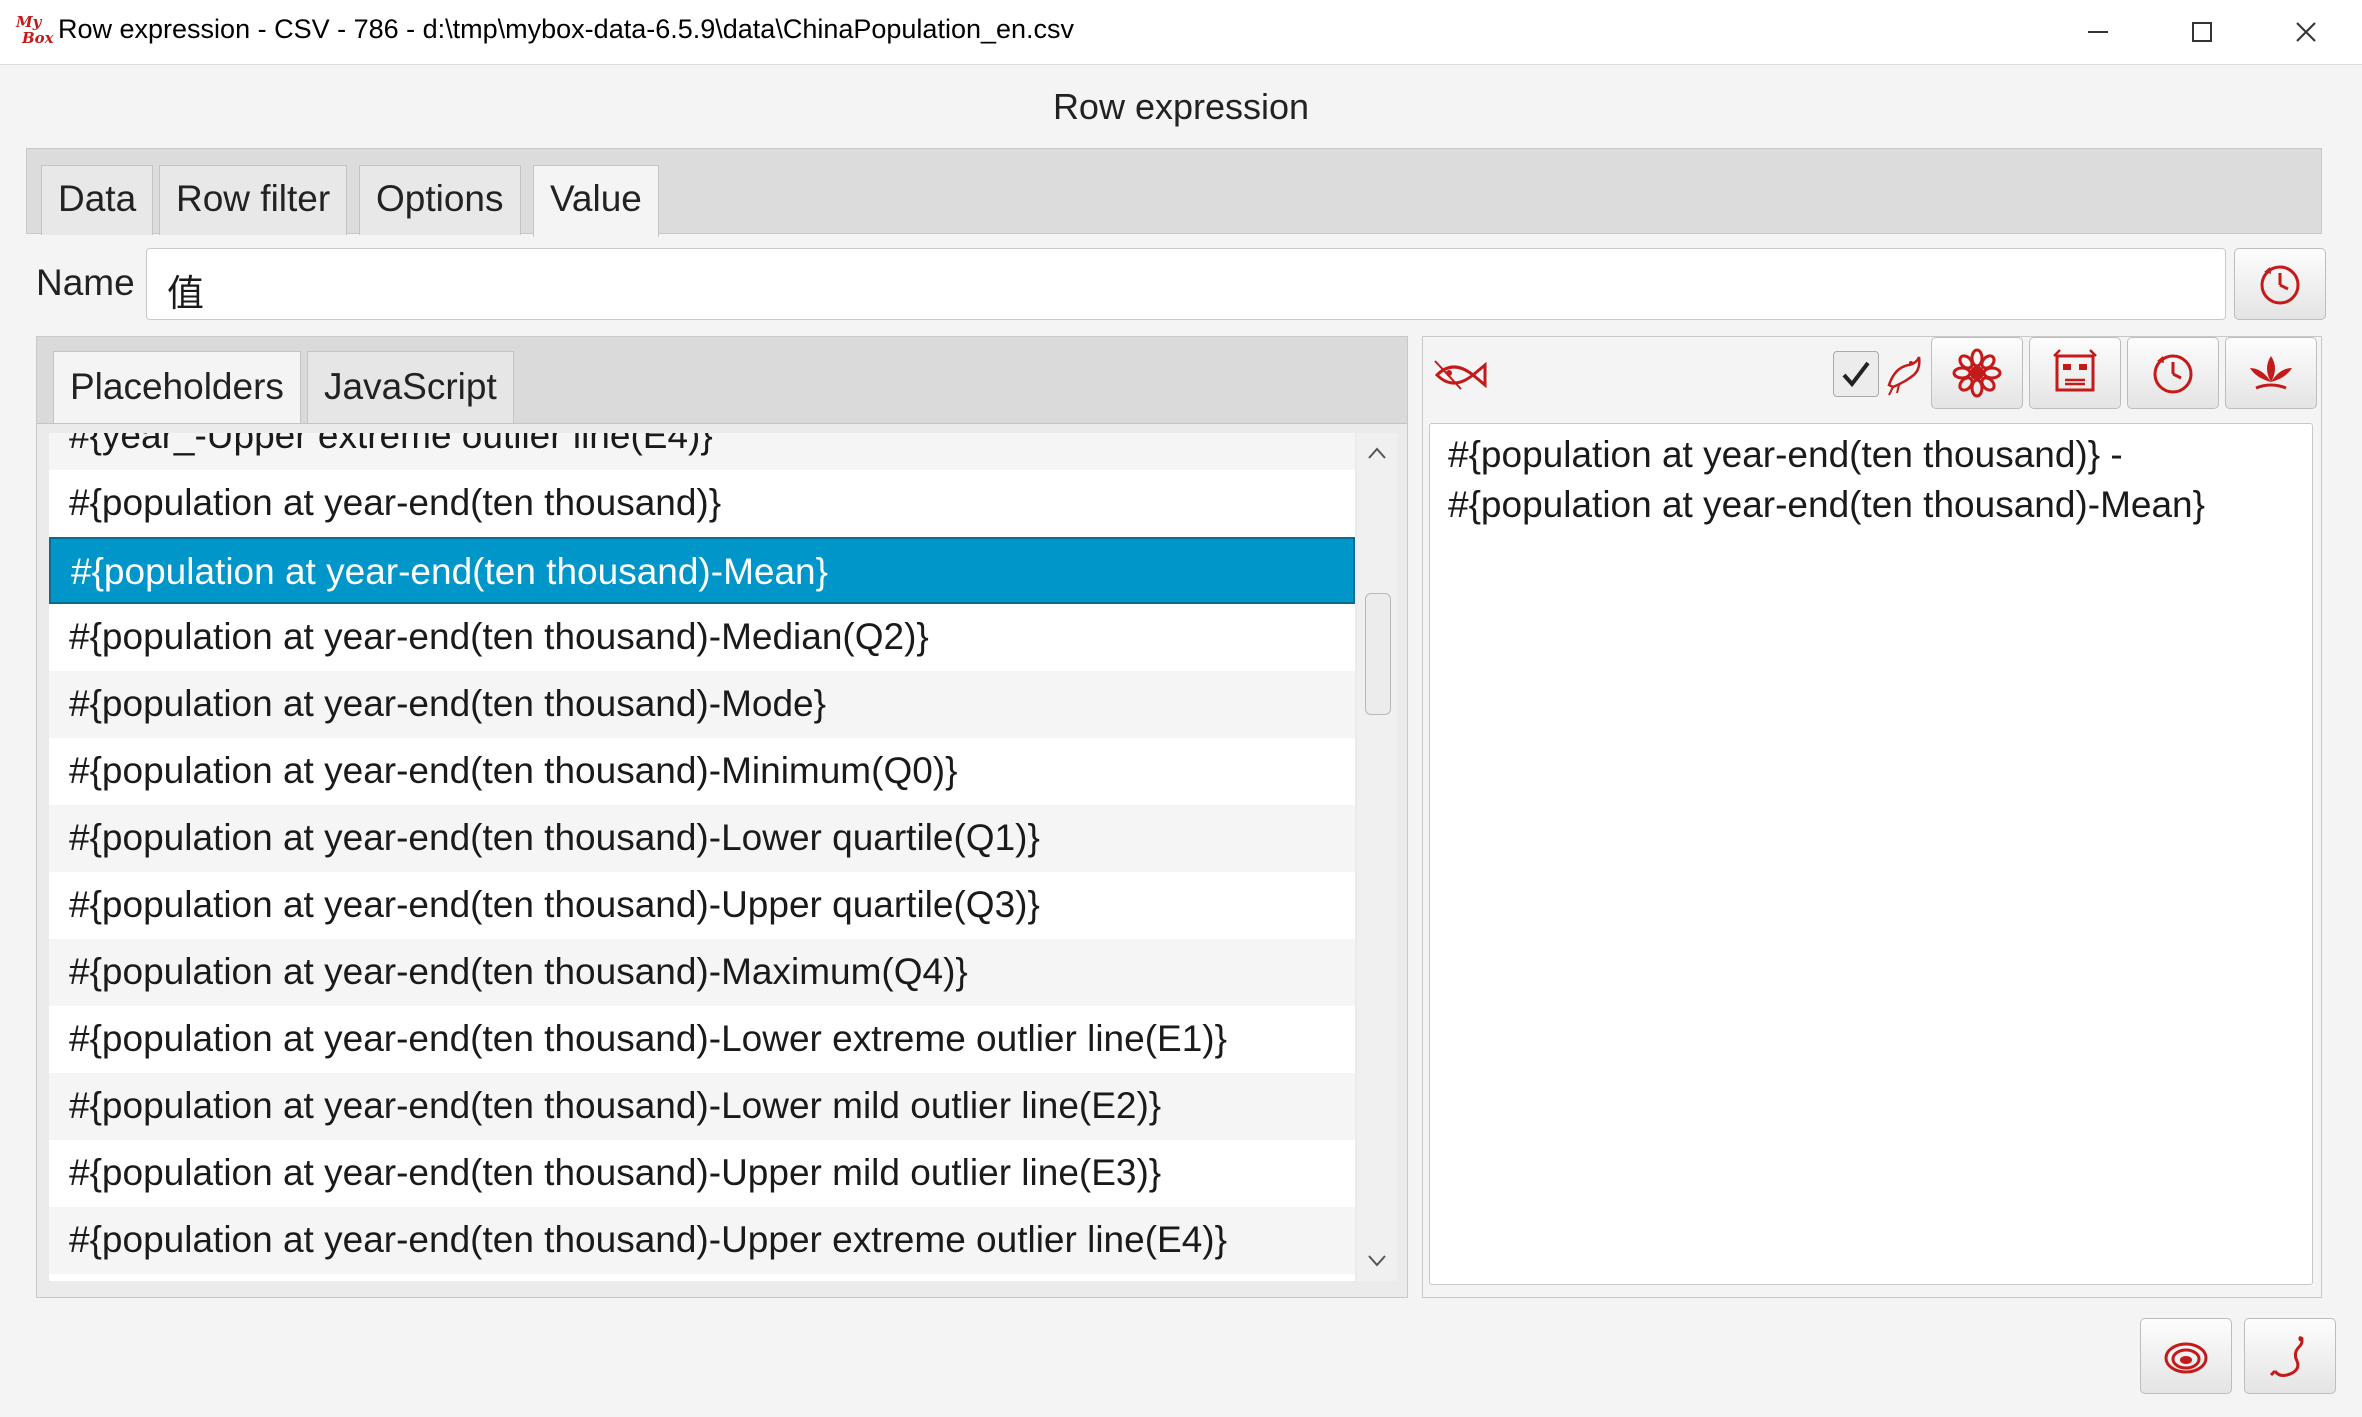 This screenshot has height=1417, width=2362. What do you see at coordinates (2075, 370) in the screenshot?
I see `mask-icon` at bounding box center [2075, 370].